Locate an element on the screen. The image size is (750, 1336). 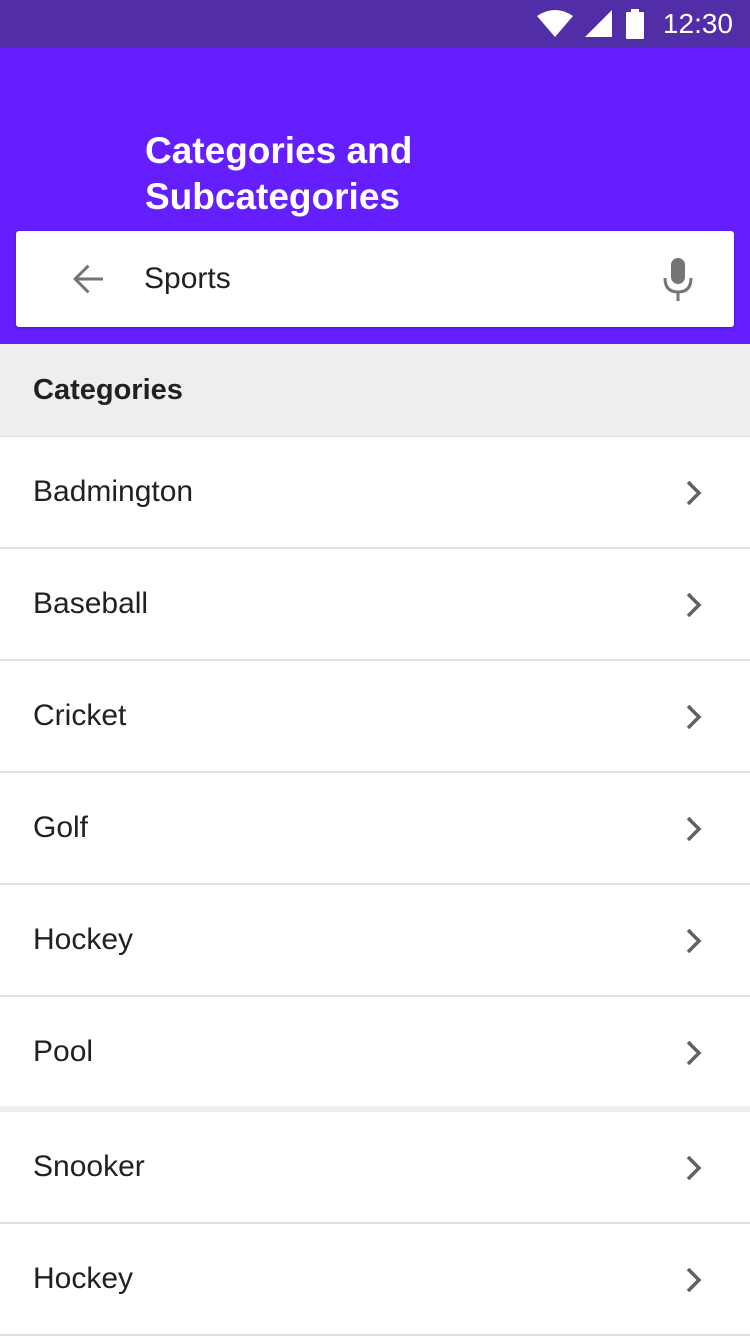
list-item: Badmington is located at coordinates (375, 493).